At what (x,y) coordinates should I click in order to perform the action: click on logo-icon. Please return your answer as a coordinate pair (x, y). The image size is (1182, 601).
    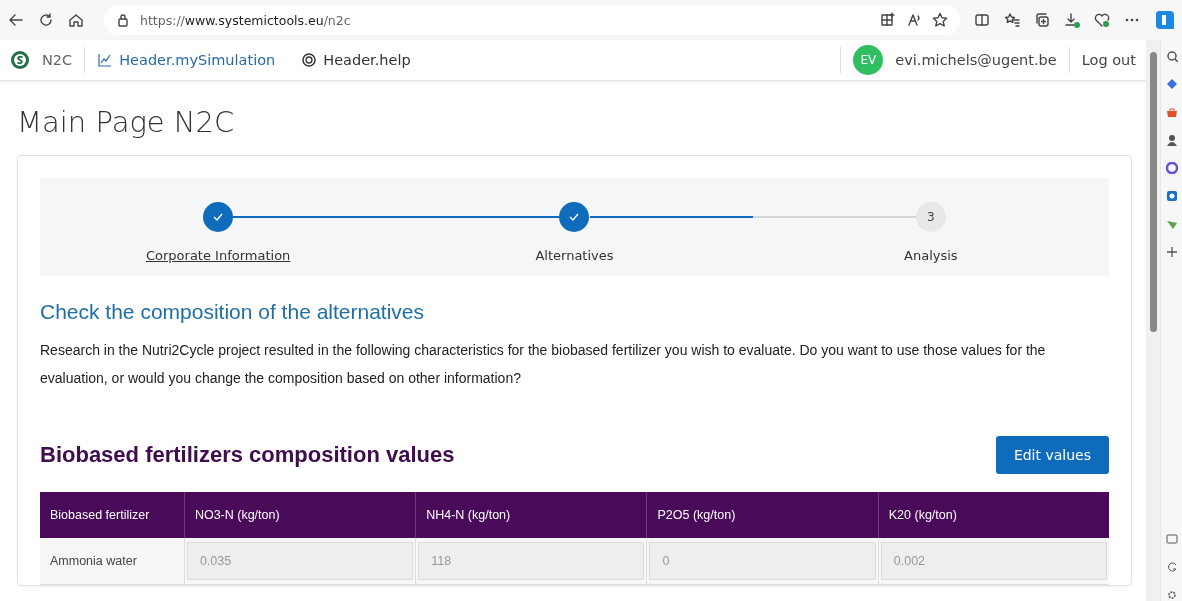
    Looking at the image, I should click on (20, 60).